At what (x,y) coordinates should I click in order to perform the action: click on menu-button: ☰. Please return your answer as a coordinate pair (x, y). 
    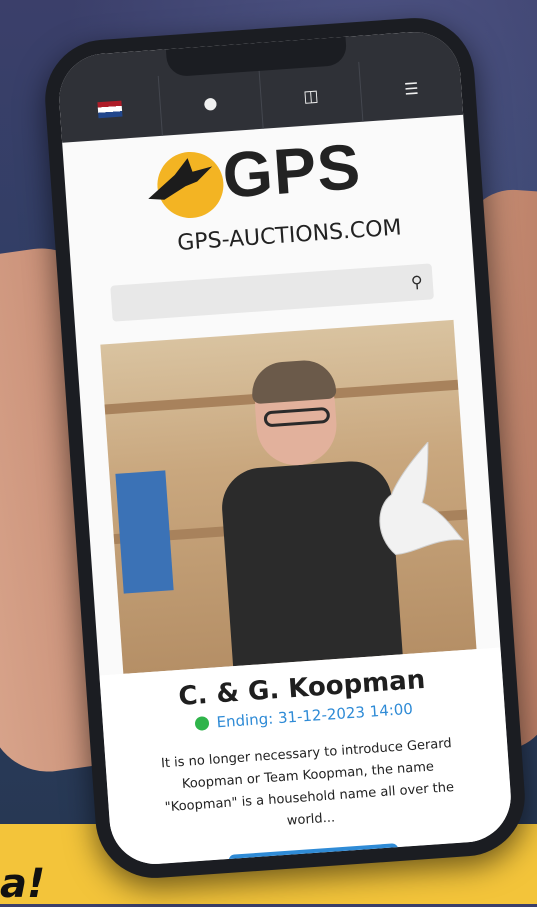
    Looking at the image, I should click on (411, 88).